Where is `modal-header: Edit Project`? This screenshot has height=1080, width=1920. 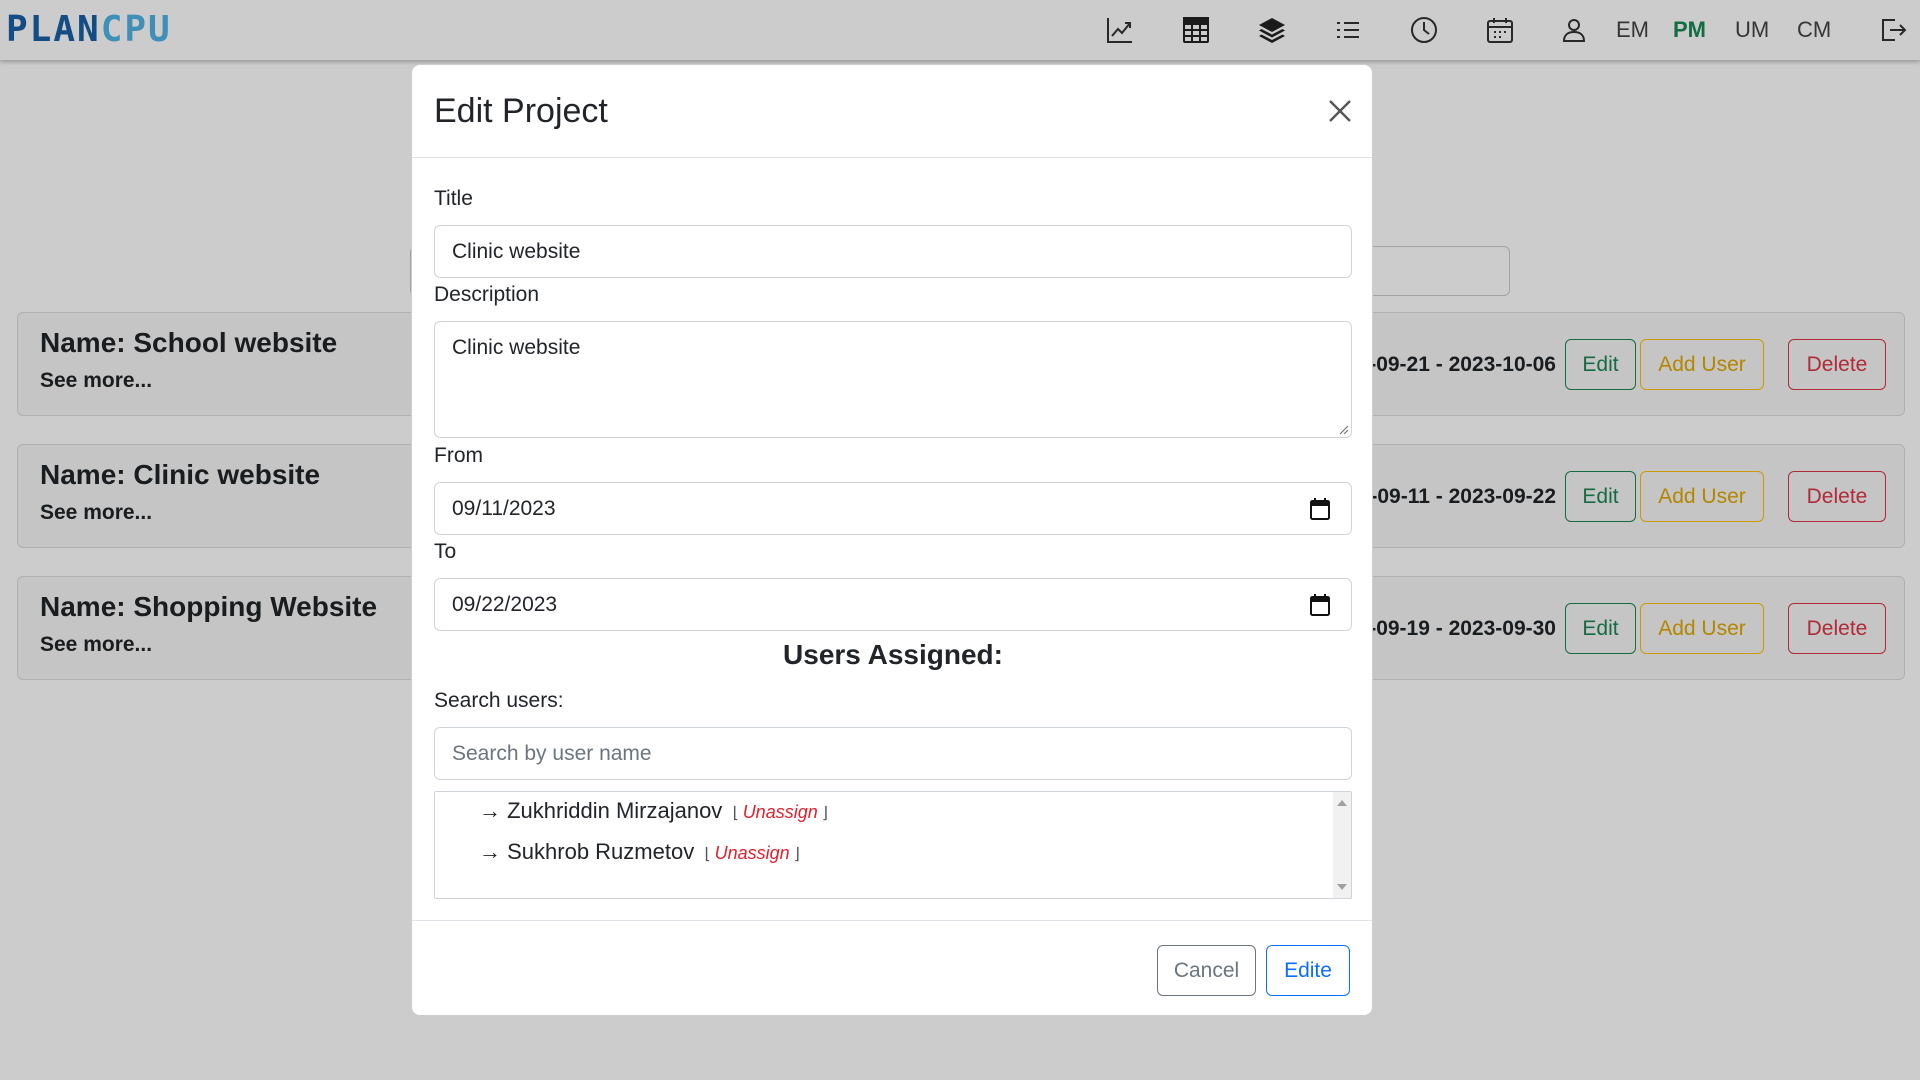 modal-header: Edit Project is located at coordinates (892, 111).